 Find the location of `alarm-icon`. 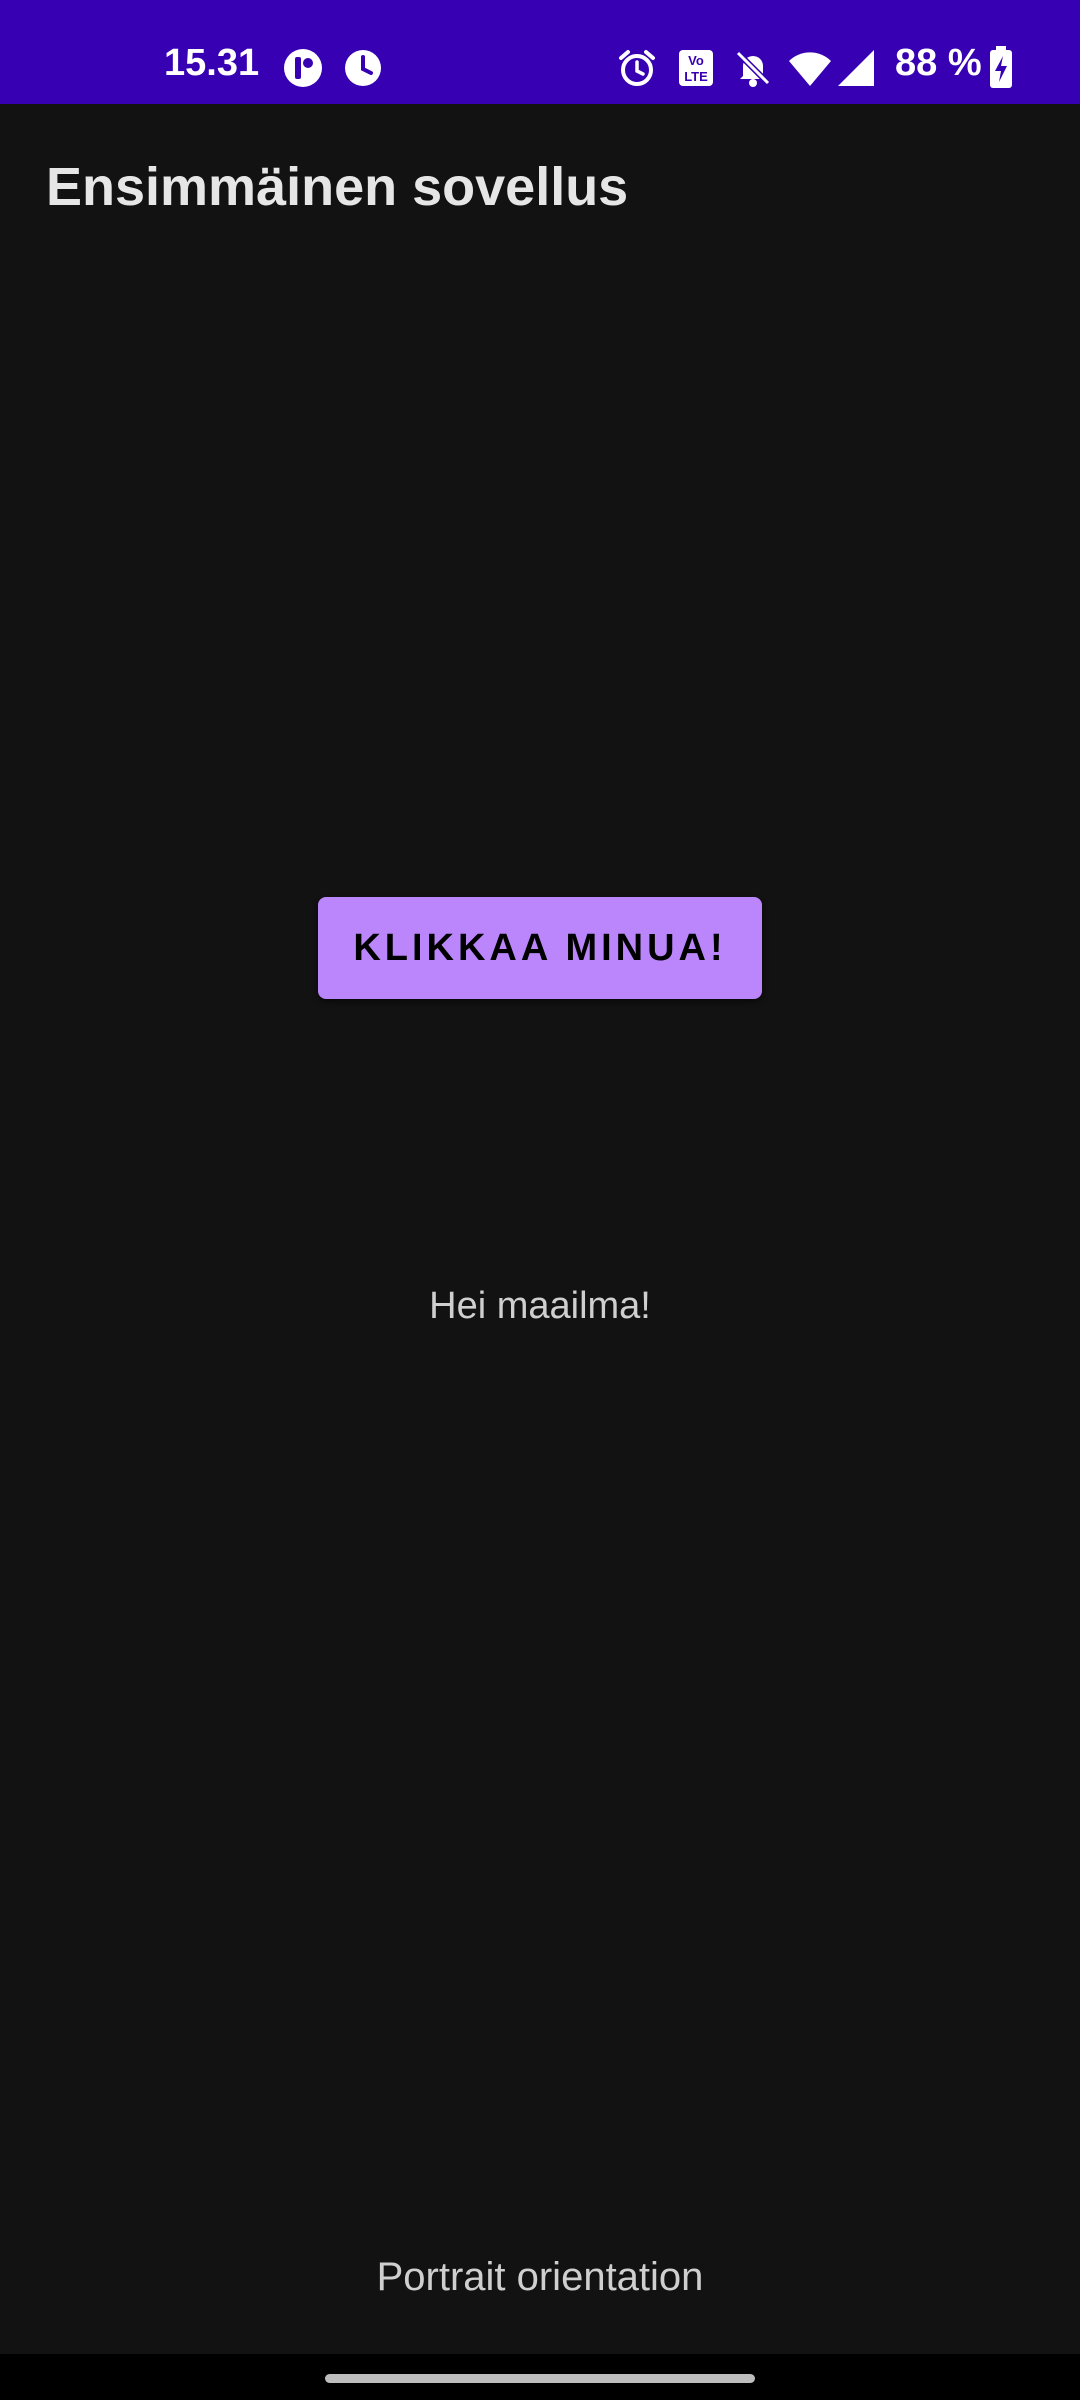

alarm-icon is located at coordinates (637, 68).